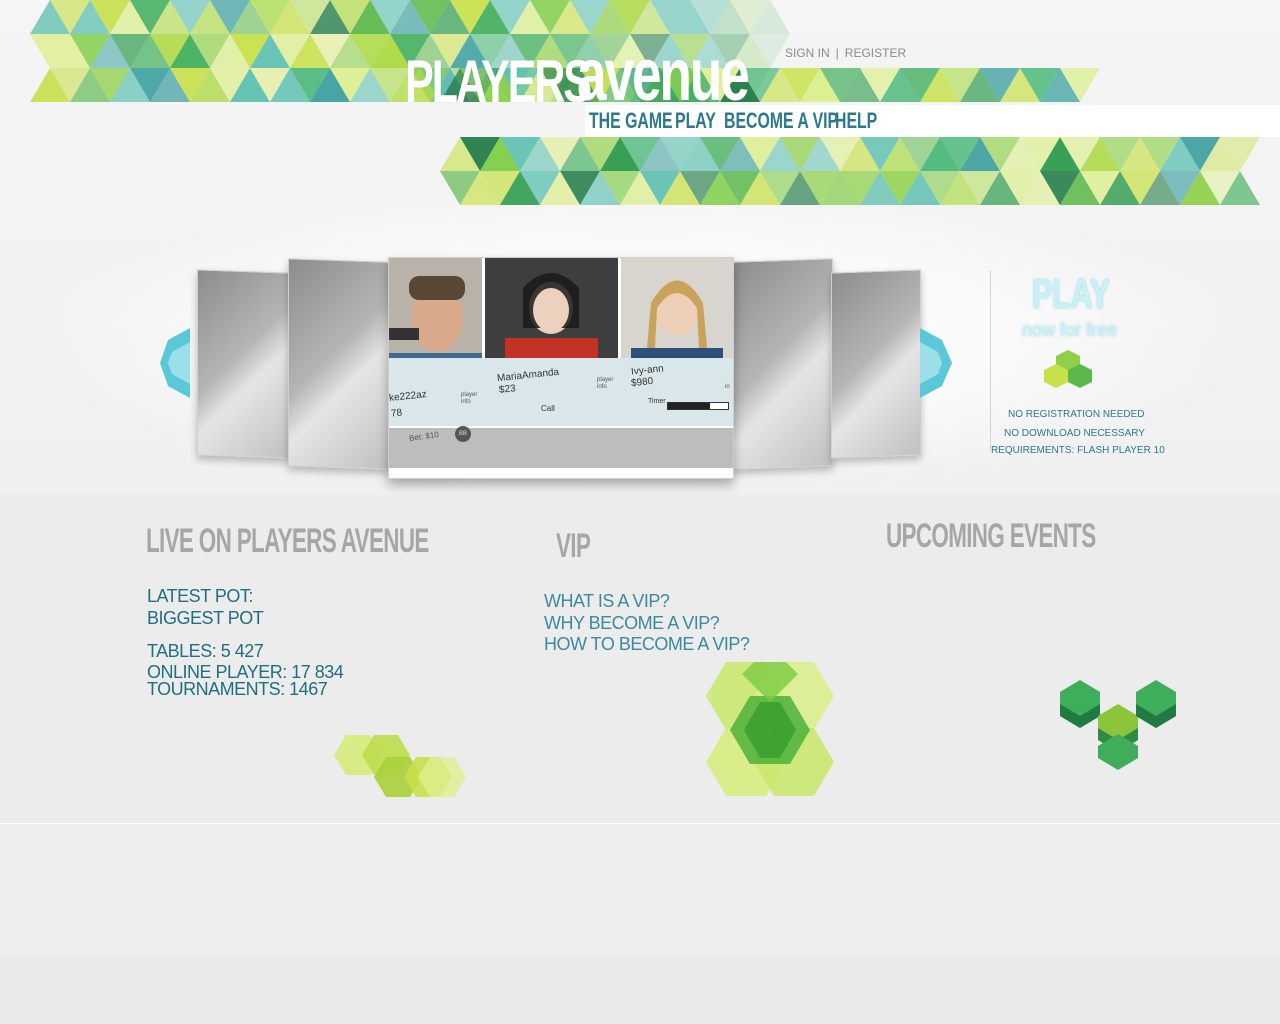 This screenshot has height=1024, width=1280. I want to click on player-info-2: player info, so click(607, 384).